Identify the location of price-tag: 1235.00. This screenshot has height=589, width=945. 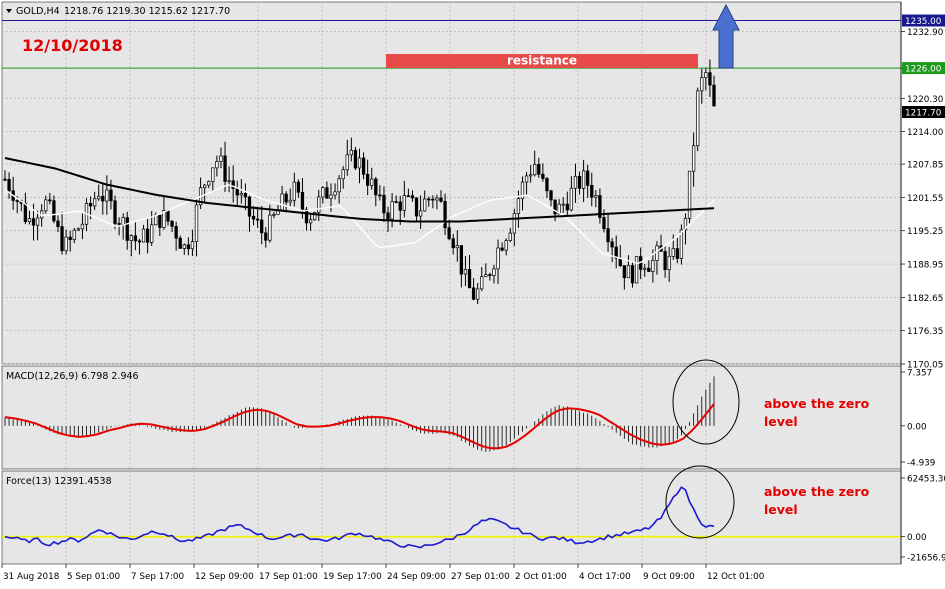
(923, 22).